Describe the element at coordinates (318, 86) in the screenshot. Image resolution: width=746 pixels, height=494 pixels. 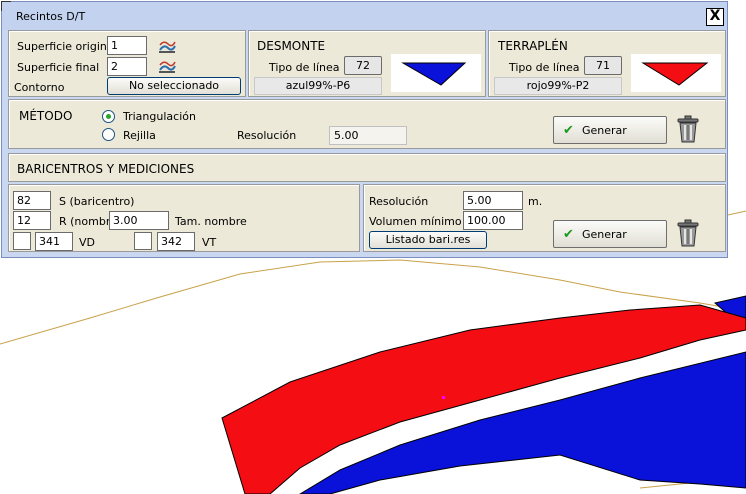
I see `desmonte-color-field: azul99%-P6` at that location.